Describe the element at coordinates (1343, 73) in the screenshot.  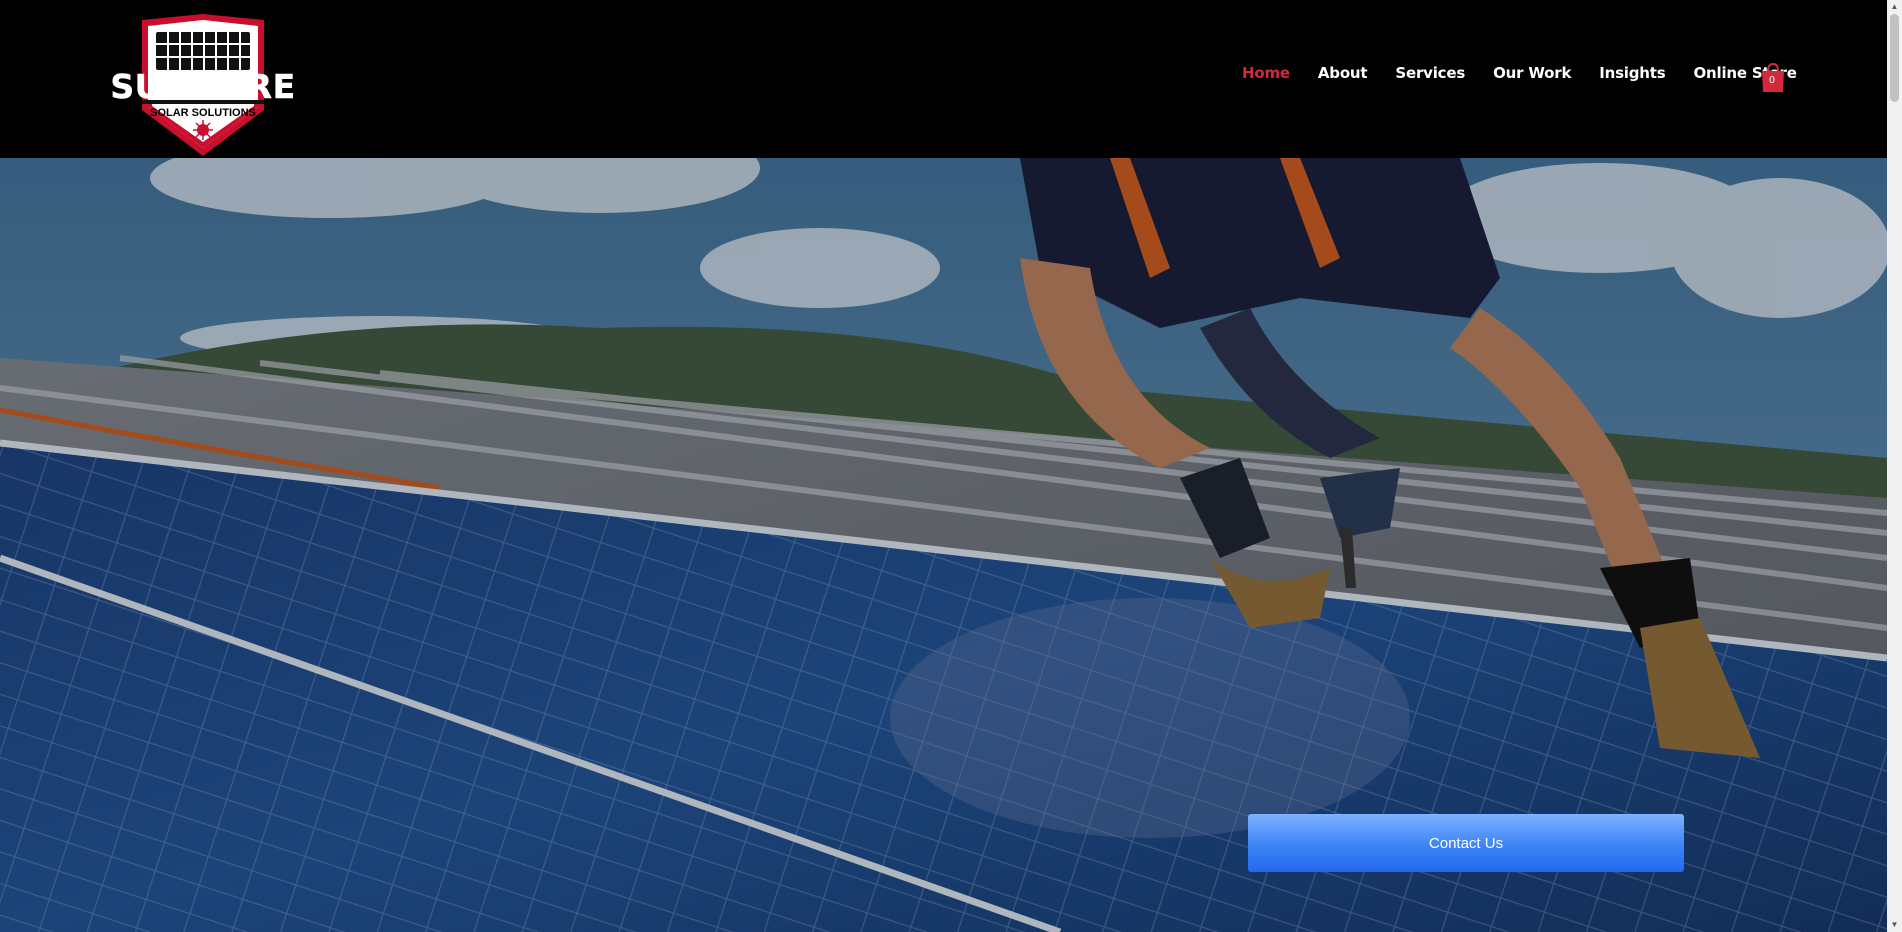
I see `nav-about: About` at that location.